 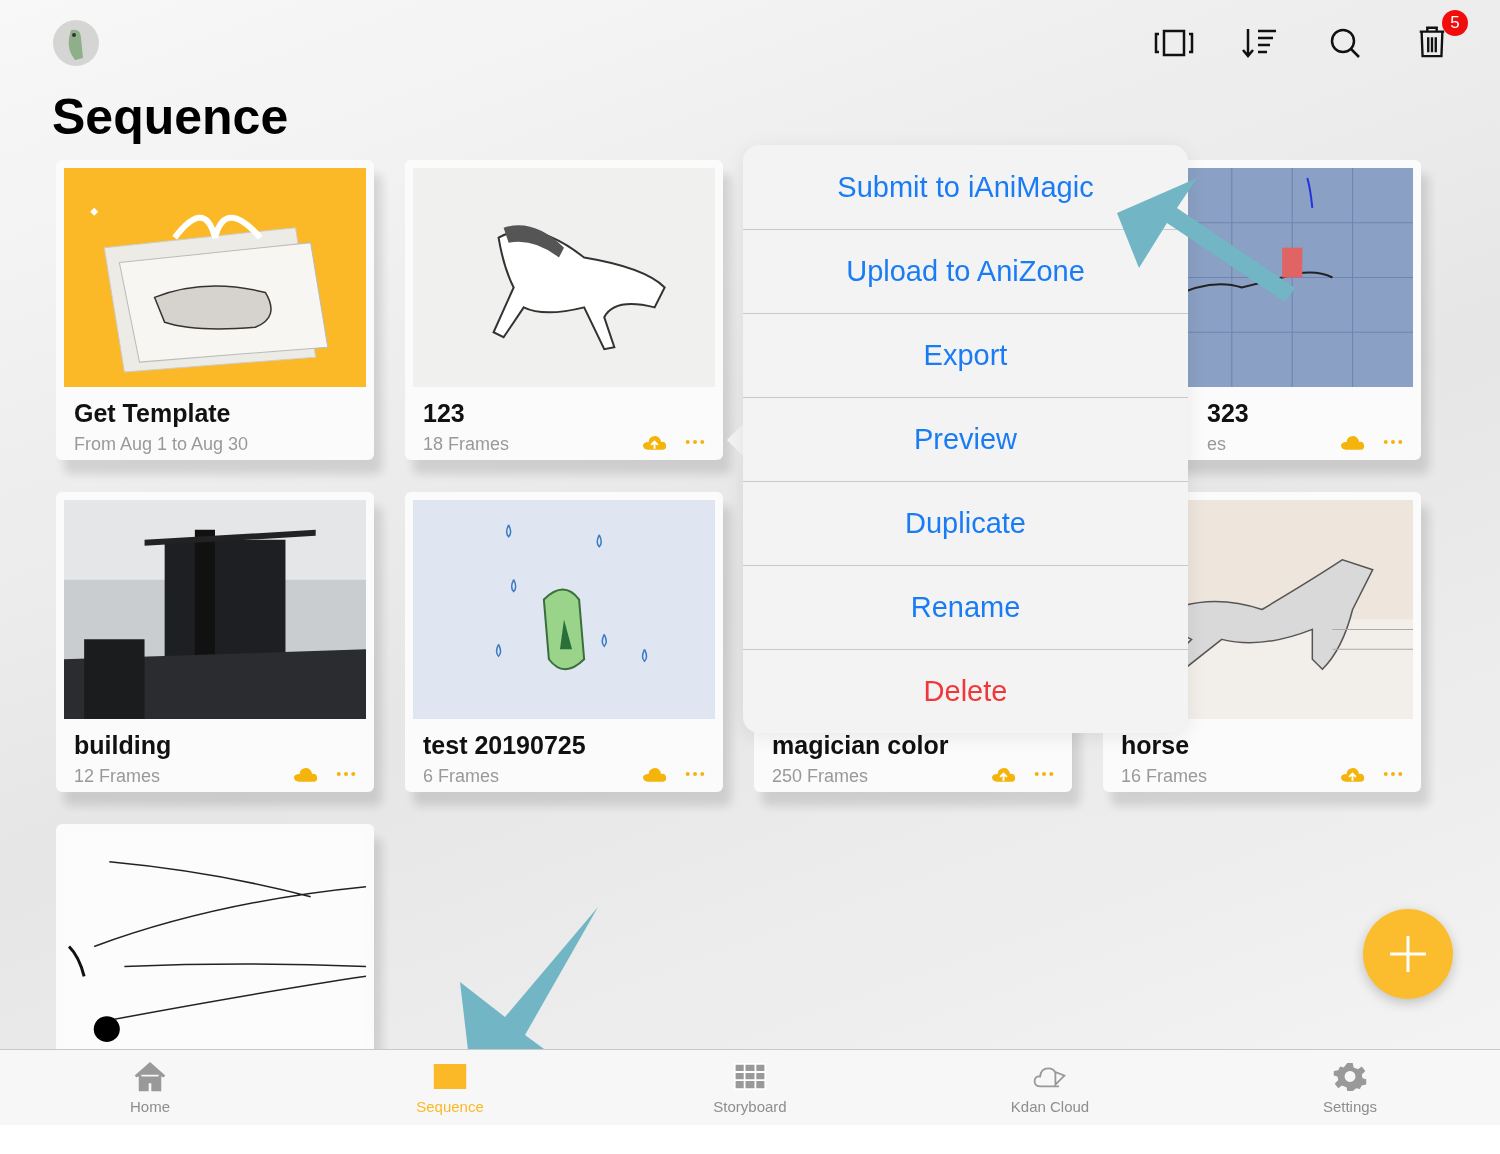 I want to click on card-title: 123, so click(x=444, y=413).